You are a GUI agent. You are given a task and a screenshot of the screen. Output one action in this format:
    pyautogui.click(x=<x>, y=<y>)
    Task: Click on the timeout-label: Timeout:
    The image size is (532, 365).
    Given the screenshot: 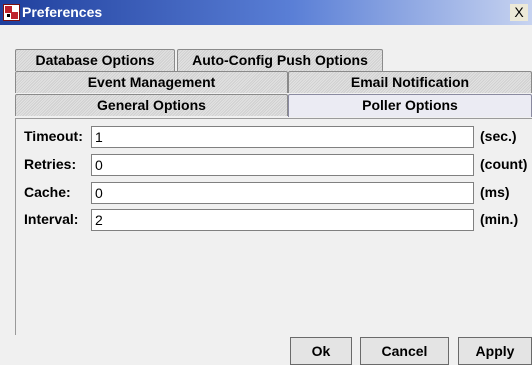 What is the action you would take?
    pyautogui.click(x=53, y=136)
    